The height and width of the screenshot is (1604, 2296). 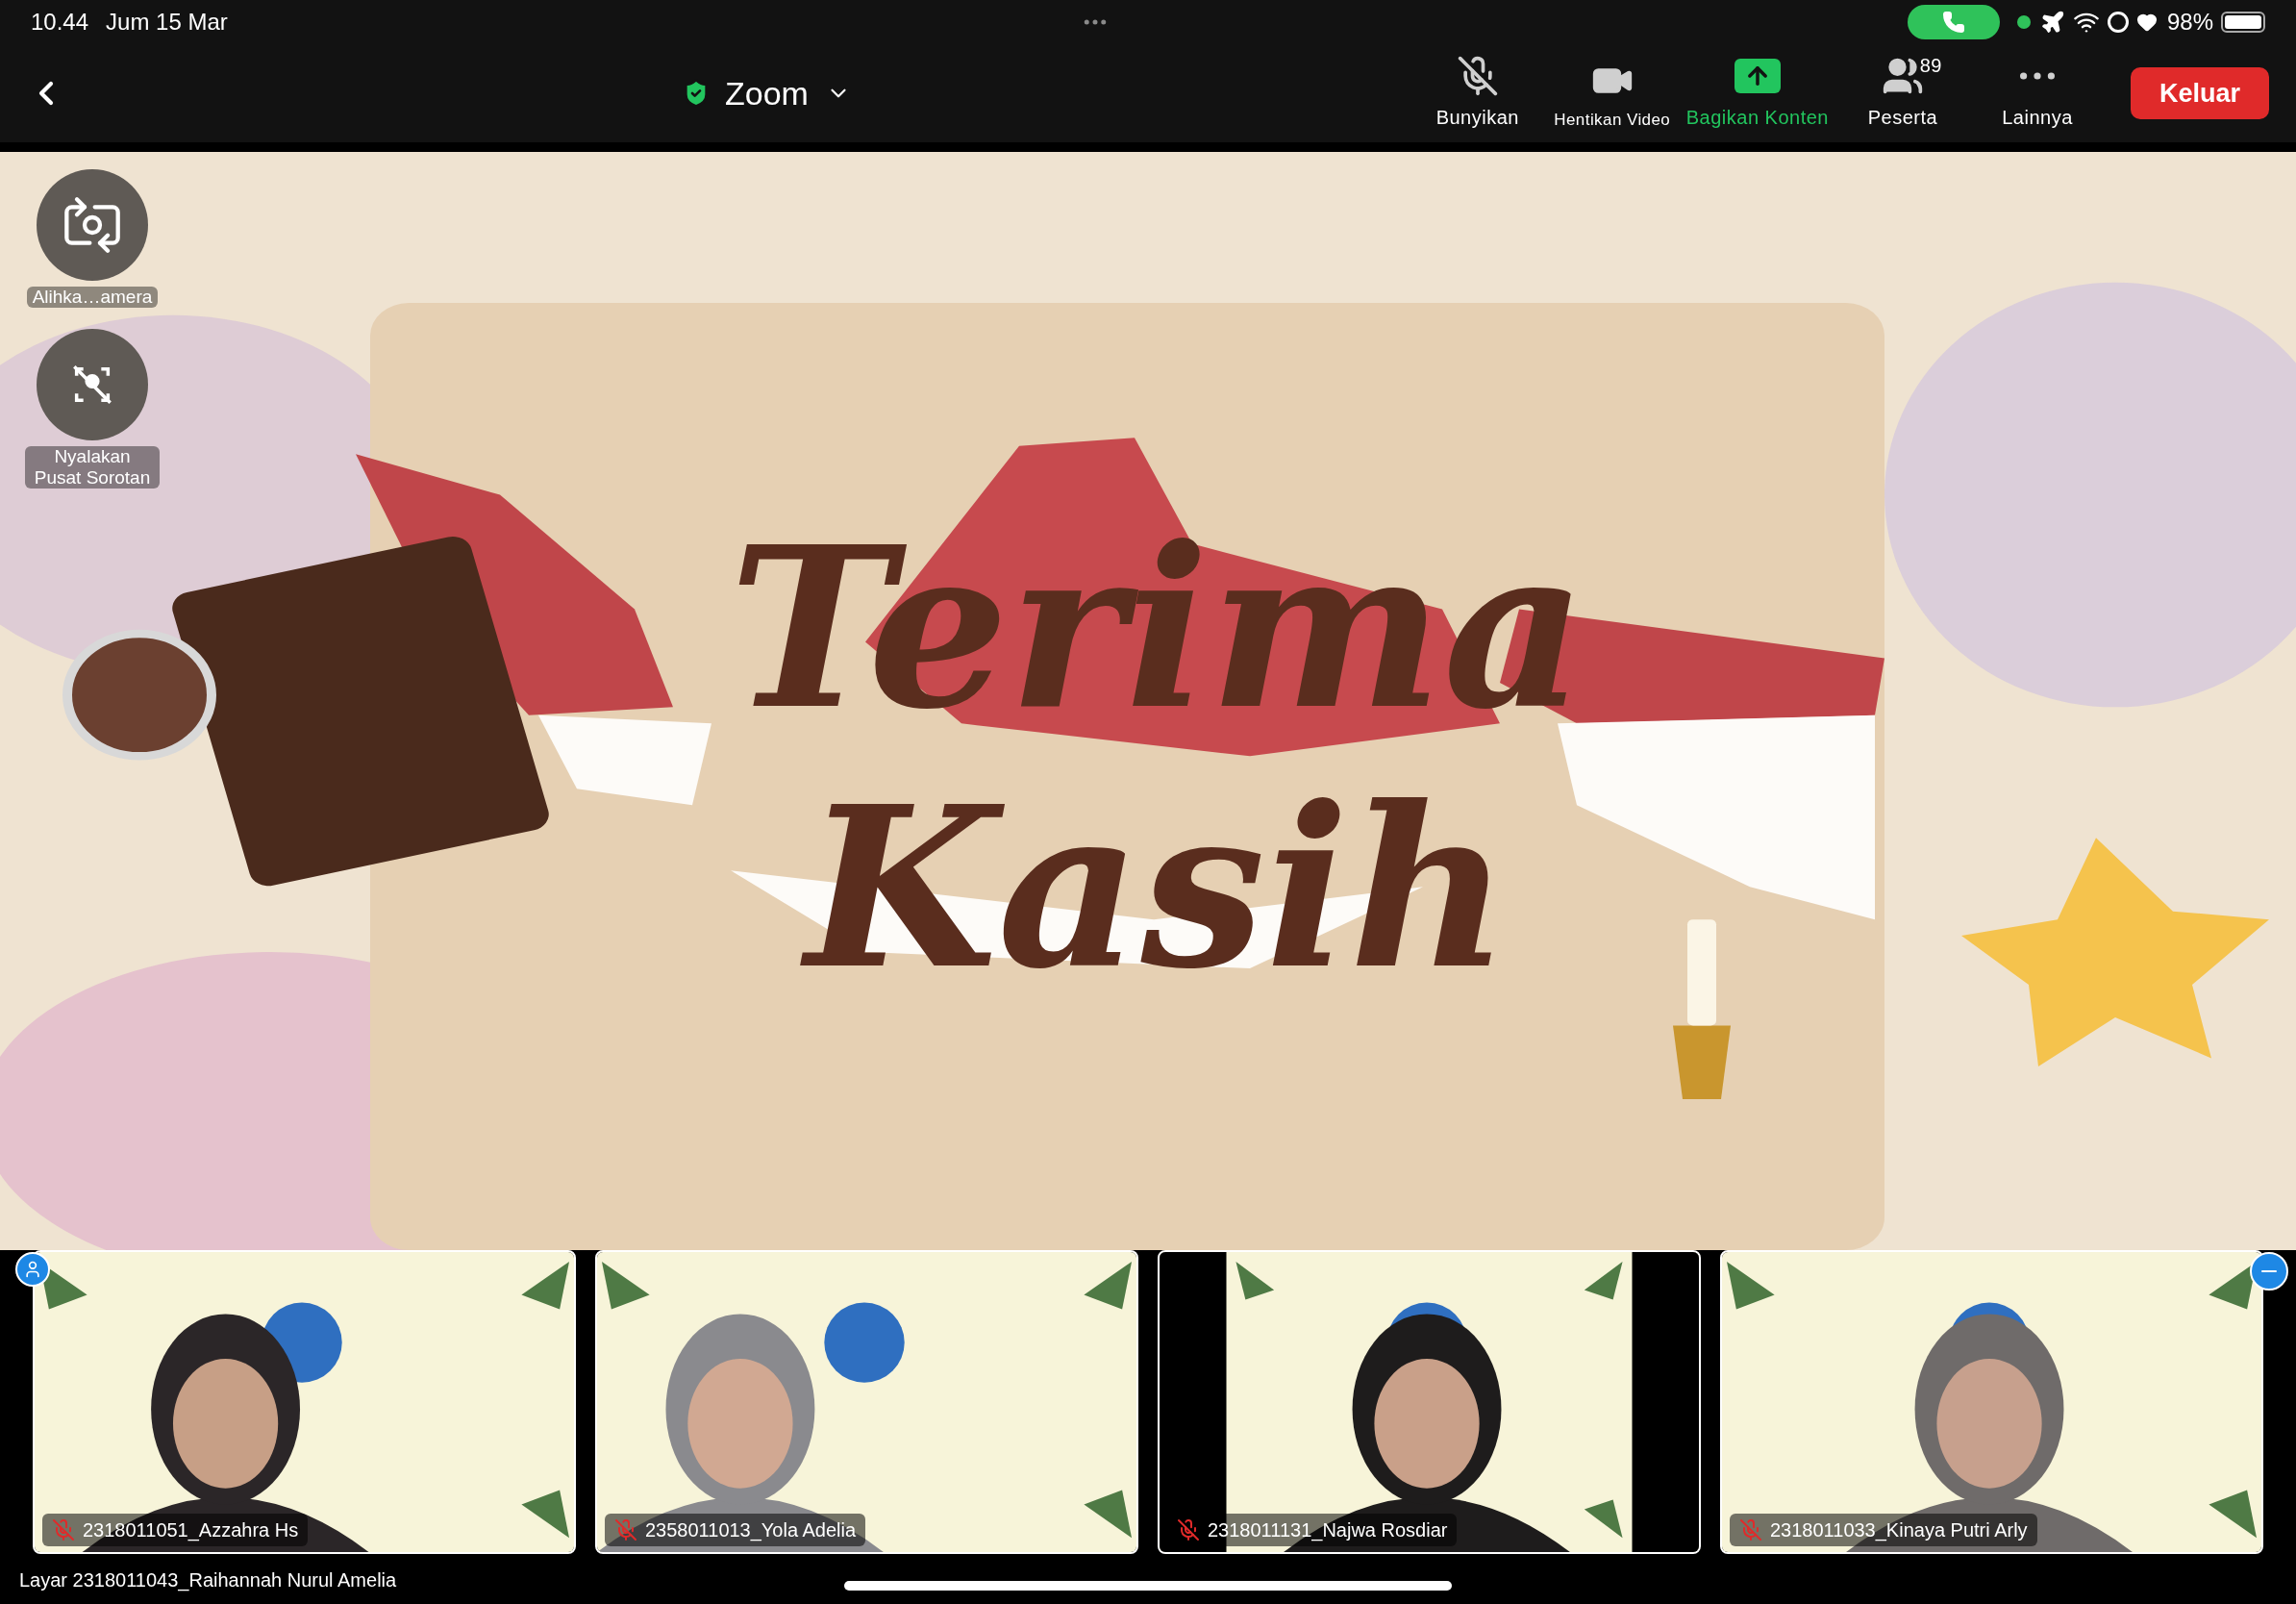 I want to click on slide-title: Kasih, so click(x=1157, y=887).